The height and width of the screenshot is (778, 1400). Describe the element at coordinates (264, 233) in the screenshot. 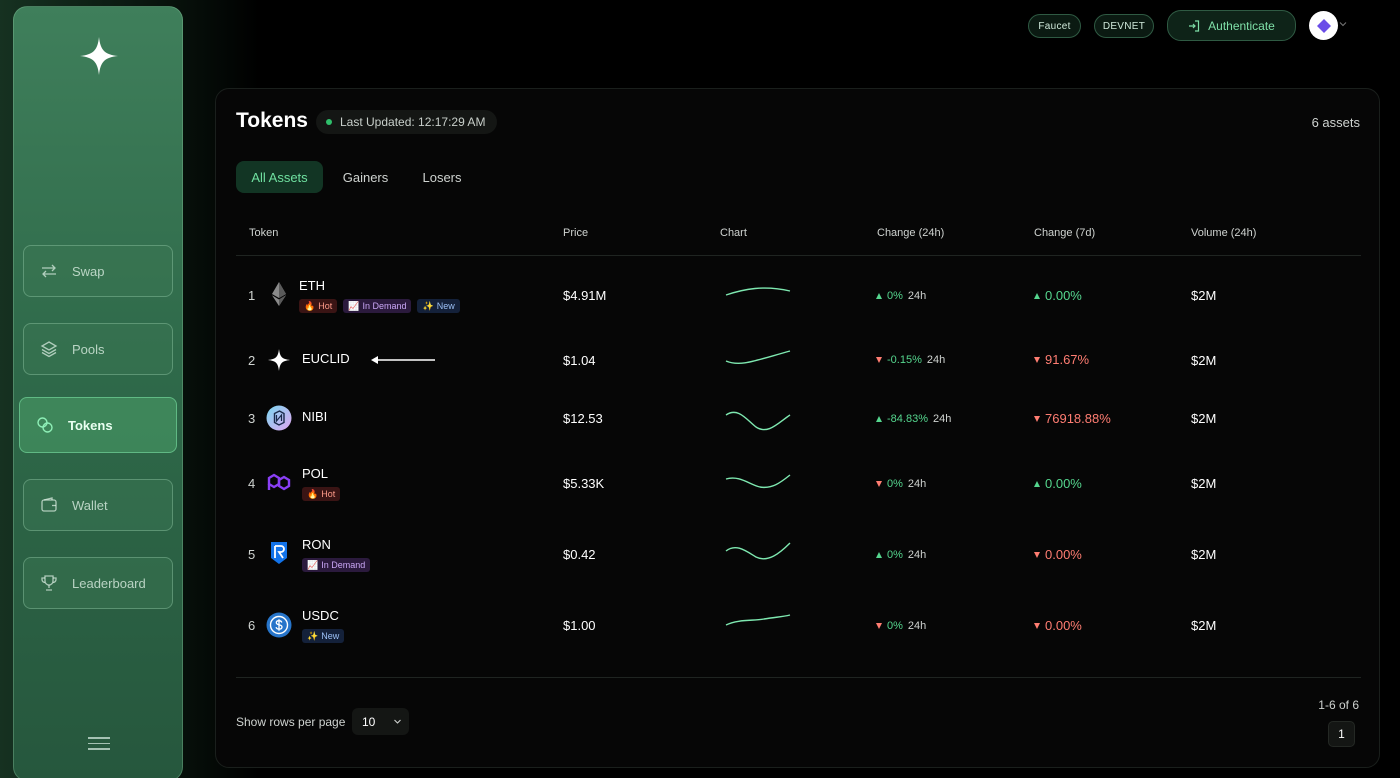

I see `column-header-token: Token` at that location.